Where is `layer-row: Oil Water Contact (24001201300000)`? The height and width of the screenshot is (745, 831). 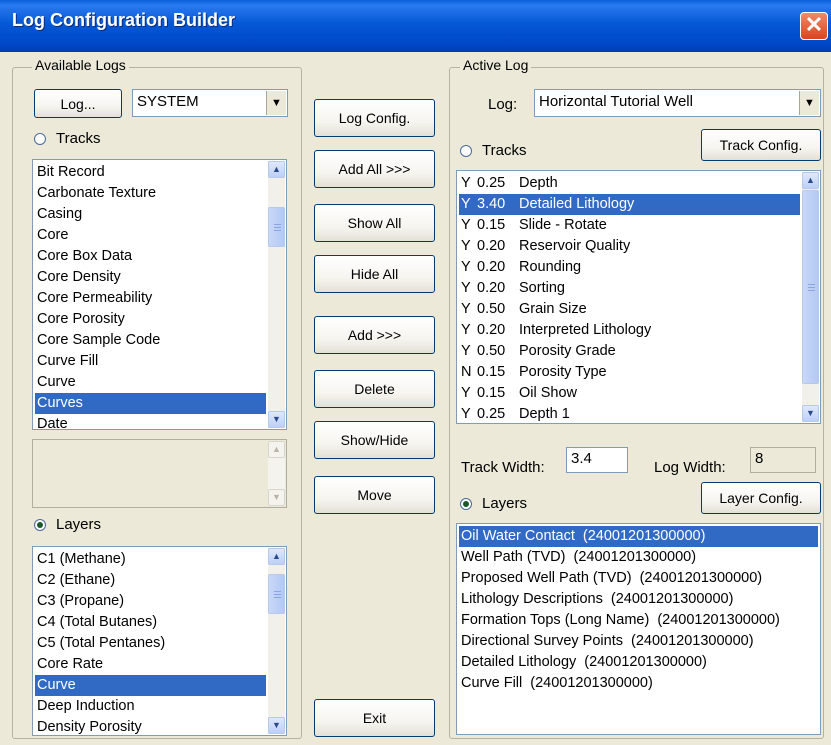
layer-row: Oil Water Contact (24001201300000) is located at coordinates (638, 536).